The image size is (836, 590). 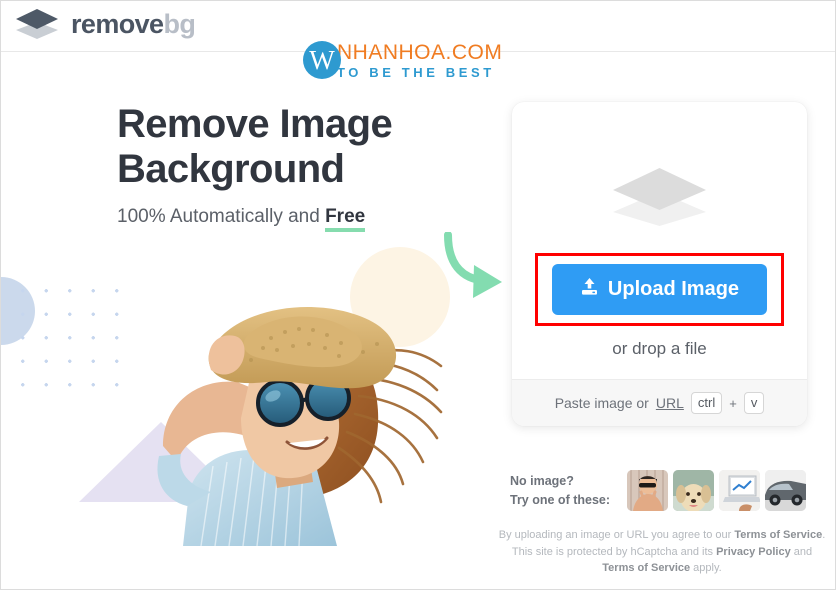 I want to click on sample-label-line2: Try one of these:, so click(x=560, y=499).